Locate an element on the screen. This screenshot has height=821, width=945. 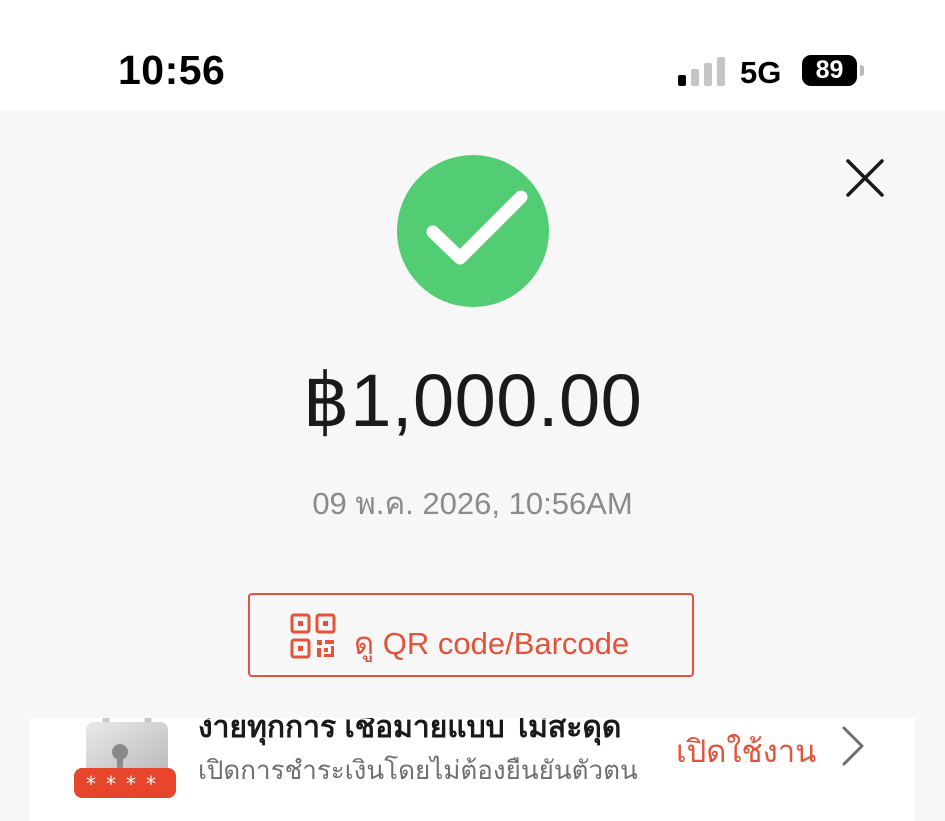
check-circle-icon is located at coordinates (473, 231).